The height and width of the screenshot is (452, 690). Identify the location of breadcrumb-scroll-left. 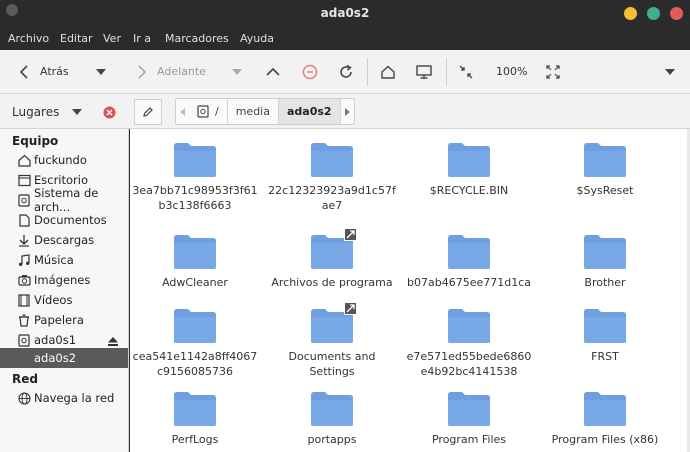
(182, 111).